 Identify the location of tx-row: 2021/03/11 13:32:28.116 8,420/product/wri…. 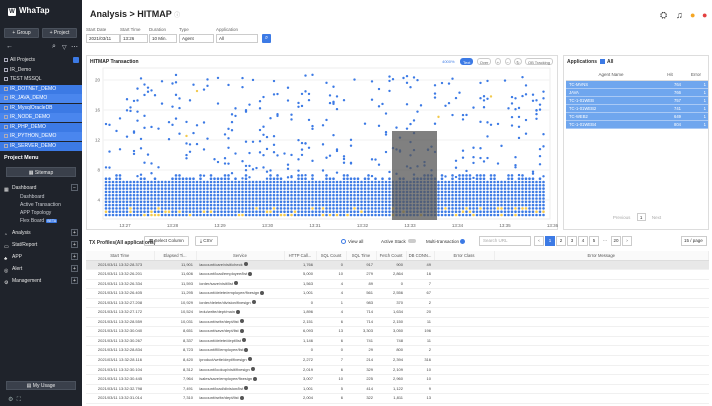
(397, 360).